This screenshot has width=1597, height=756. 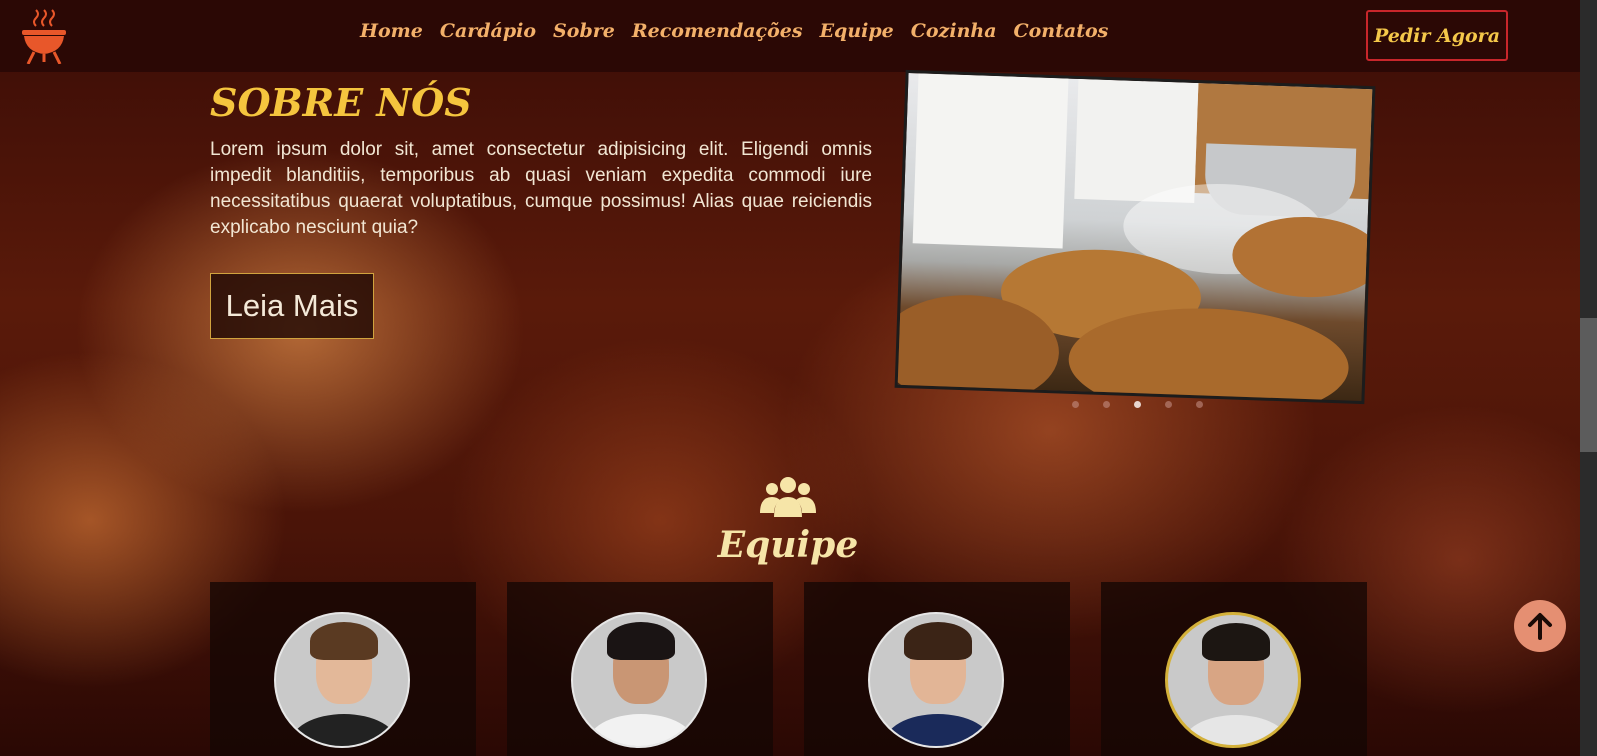 I want to click on team-title: Equipe, so click(x=788, y=545).